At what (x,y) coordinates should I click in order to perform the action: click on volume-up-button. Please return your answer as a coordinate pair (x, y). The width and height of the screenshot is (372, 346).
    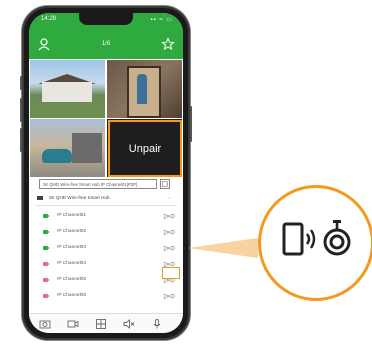
    Looking at the image, I should click on (21, 110).